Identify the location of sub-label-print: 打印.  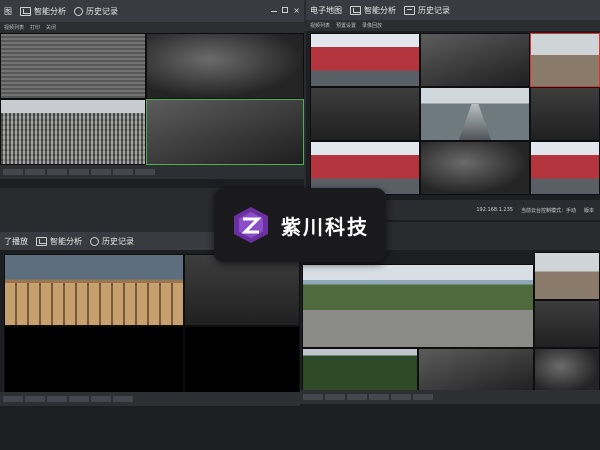
(35, 27).